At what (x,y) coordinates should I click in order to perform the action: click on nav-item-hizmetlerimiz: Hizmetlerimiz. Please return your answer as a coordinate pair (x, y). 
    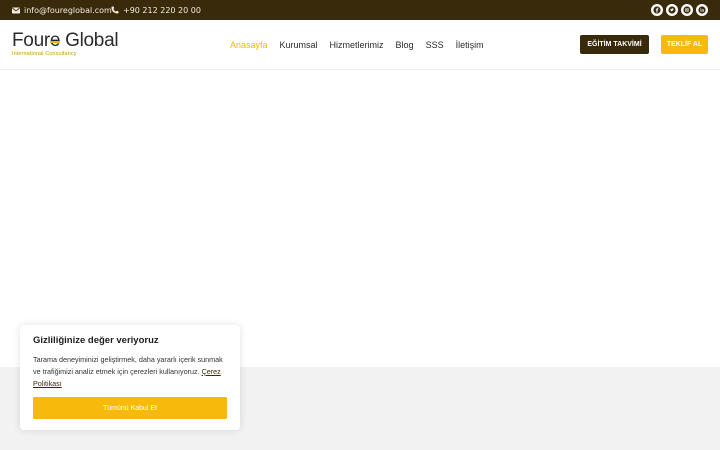
    Looking at the image, I should click on (357, 45).